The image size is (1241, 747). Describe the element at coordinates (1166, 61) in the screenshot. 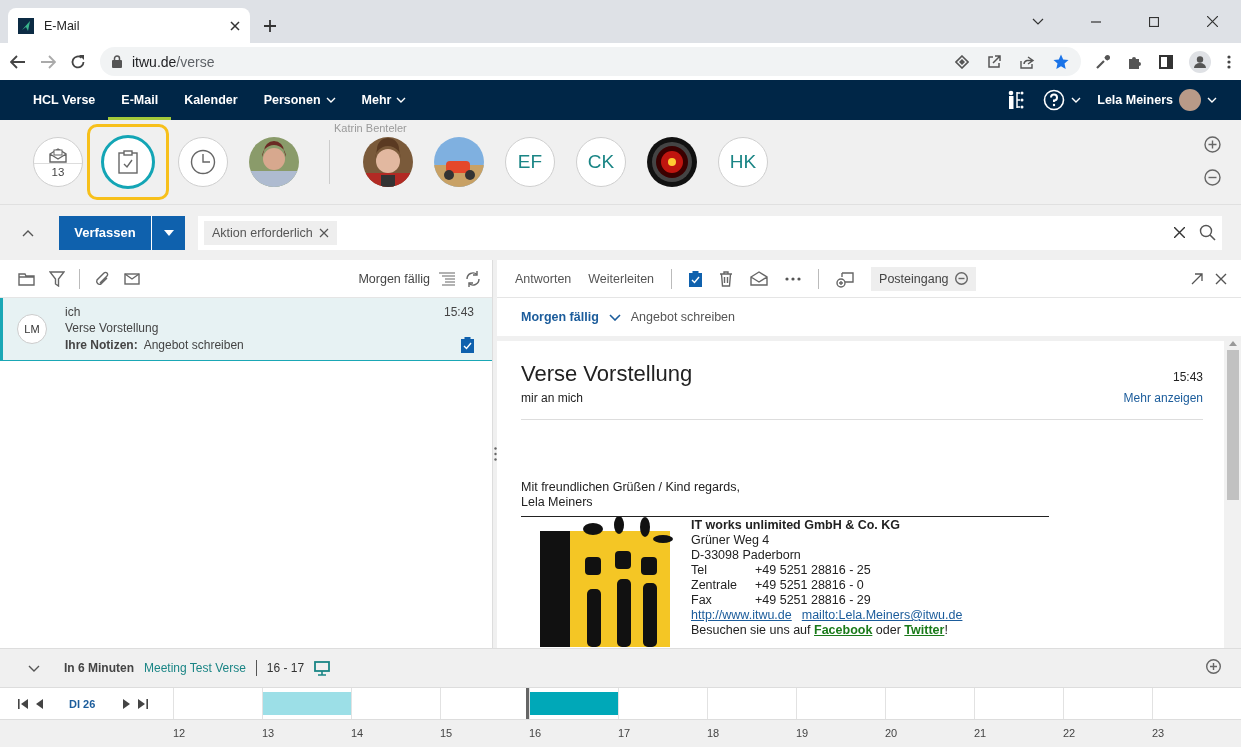

I see `side-panel-icon` at that location.